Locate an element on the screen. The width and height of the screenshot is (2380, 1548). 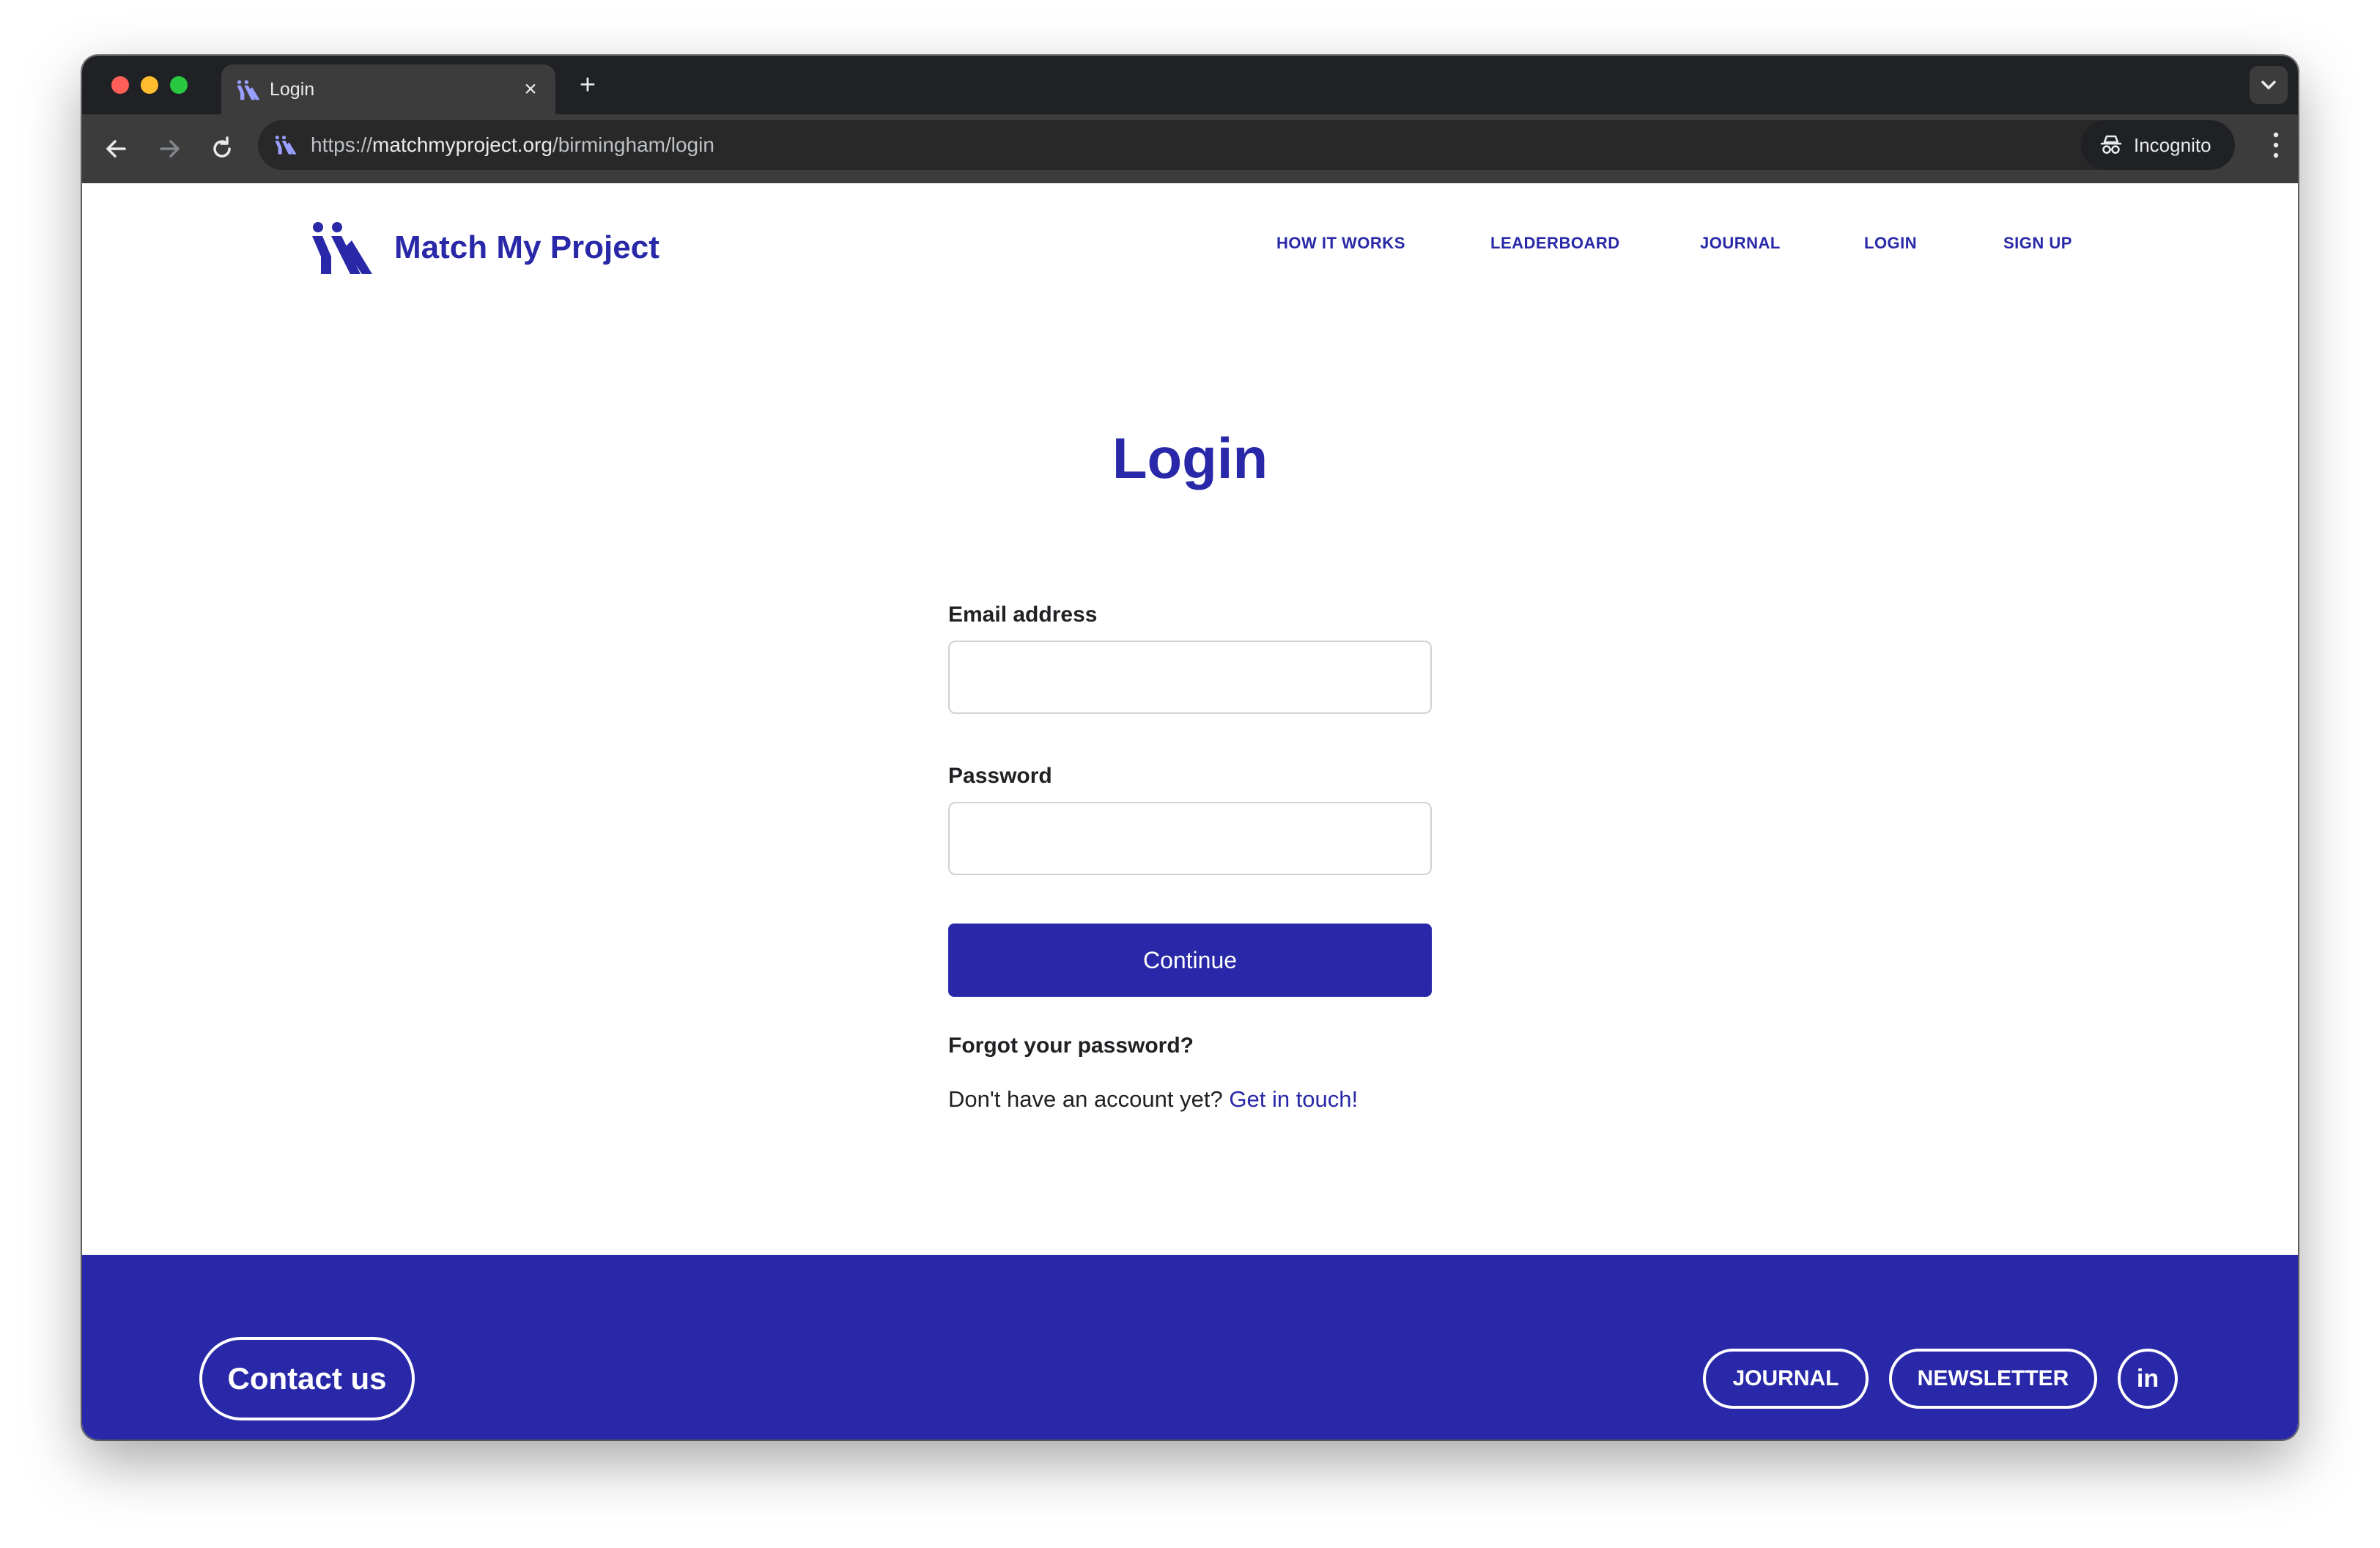
new-tab-icon: + is located at coordinates (588, 85).